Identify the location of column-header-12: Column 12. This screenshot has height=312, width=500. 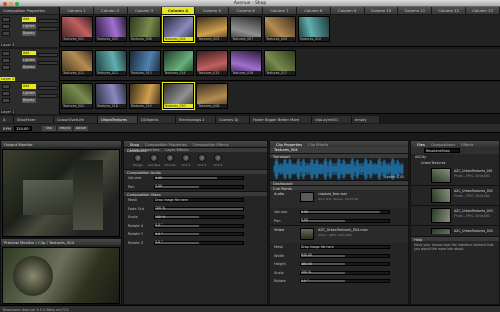
(449, 10).